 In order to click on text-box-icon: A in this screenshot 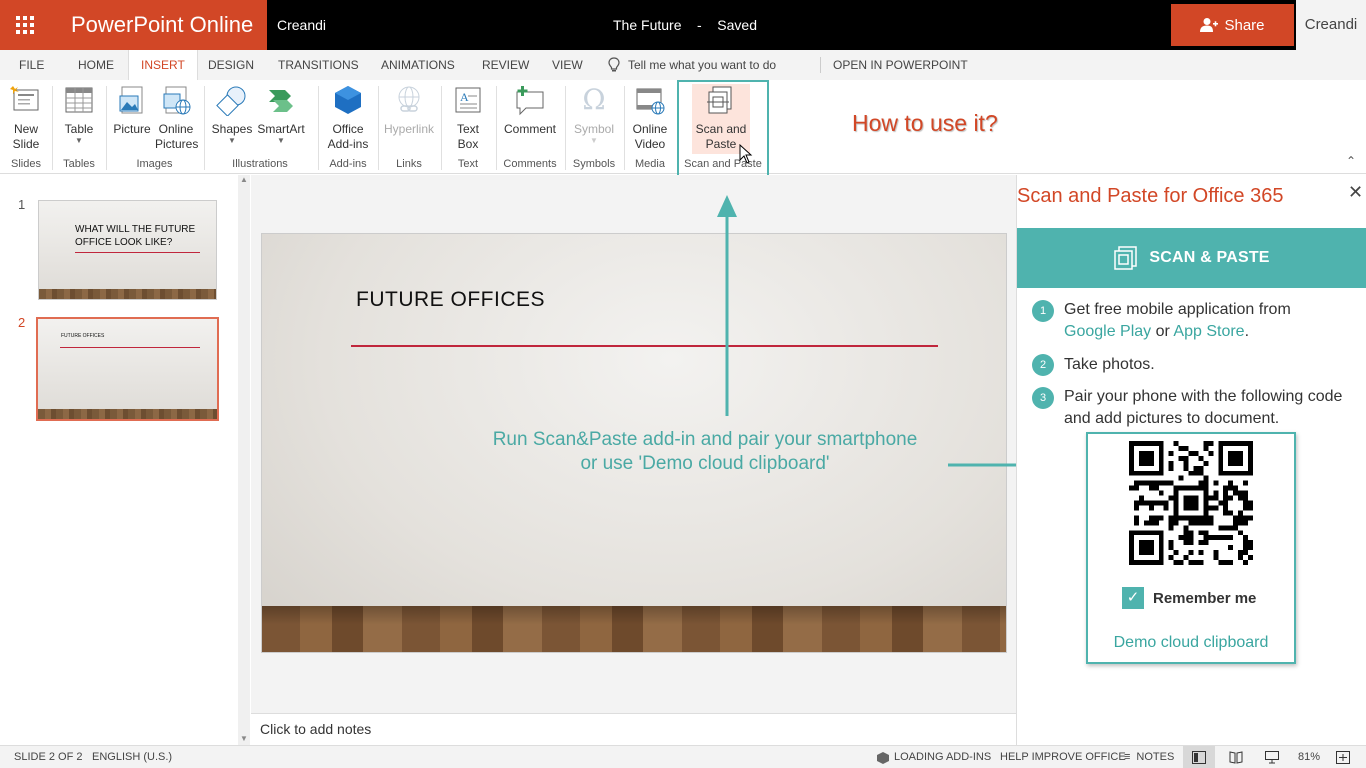, I will do `click(468, 100)`.